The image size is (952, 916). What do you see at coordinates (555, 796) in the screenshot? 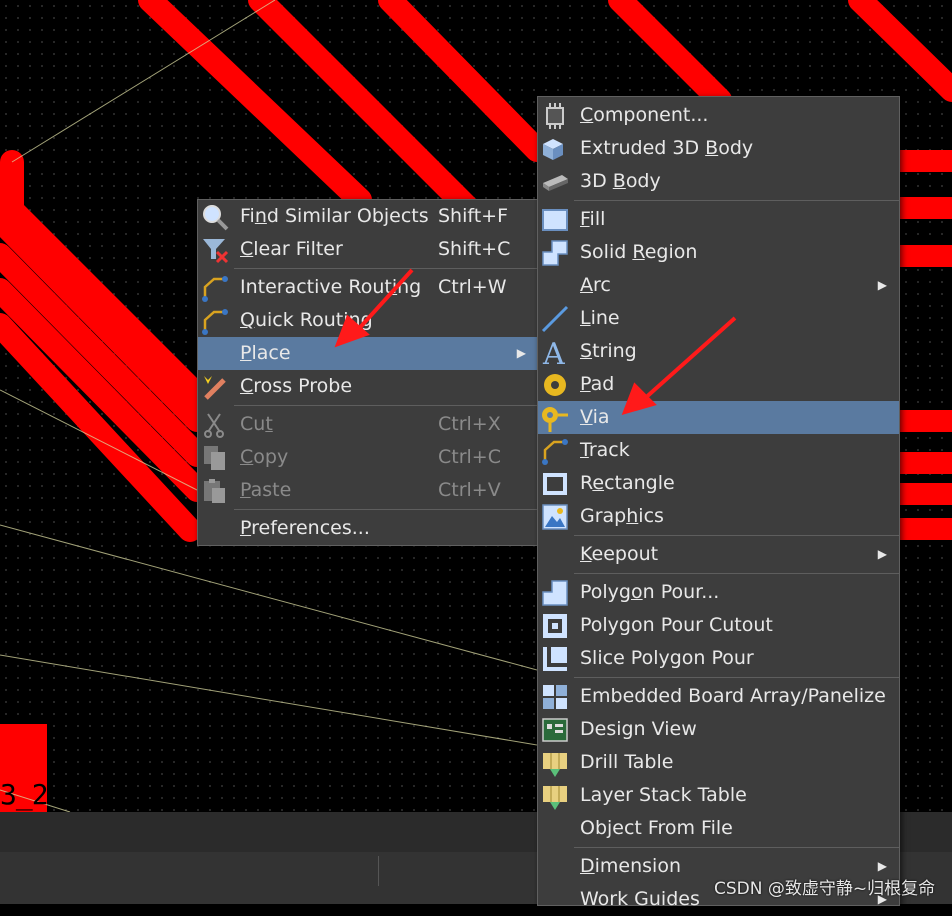
I see `layer-stack-table-icon` at bounding box center [555, 796].